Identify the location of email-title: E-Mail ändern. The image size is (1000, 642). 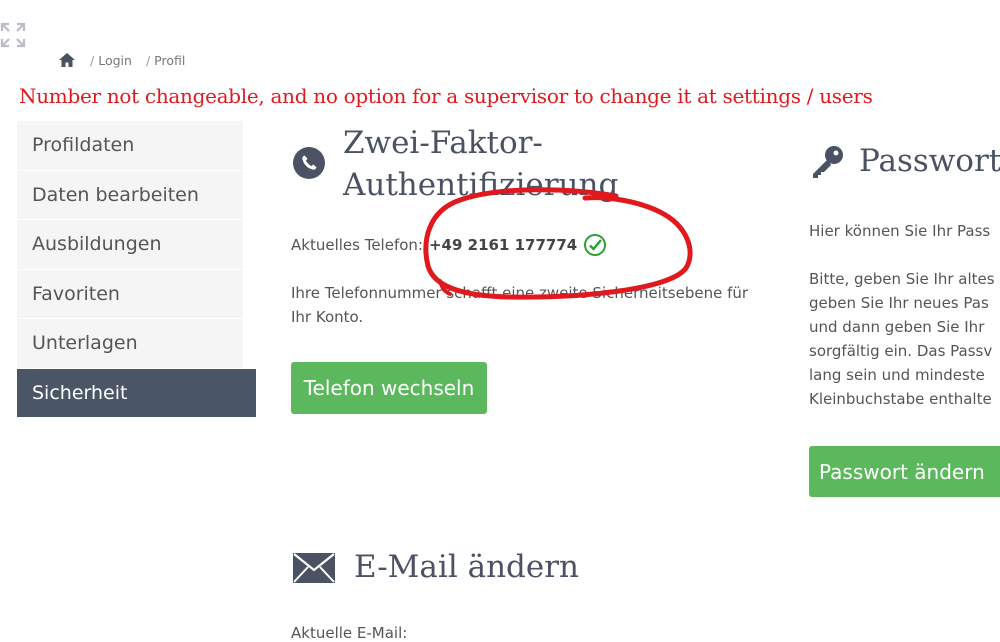
(467, 567).